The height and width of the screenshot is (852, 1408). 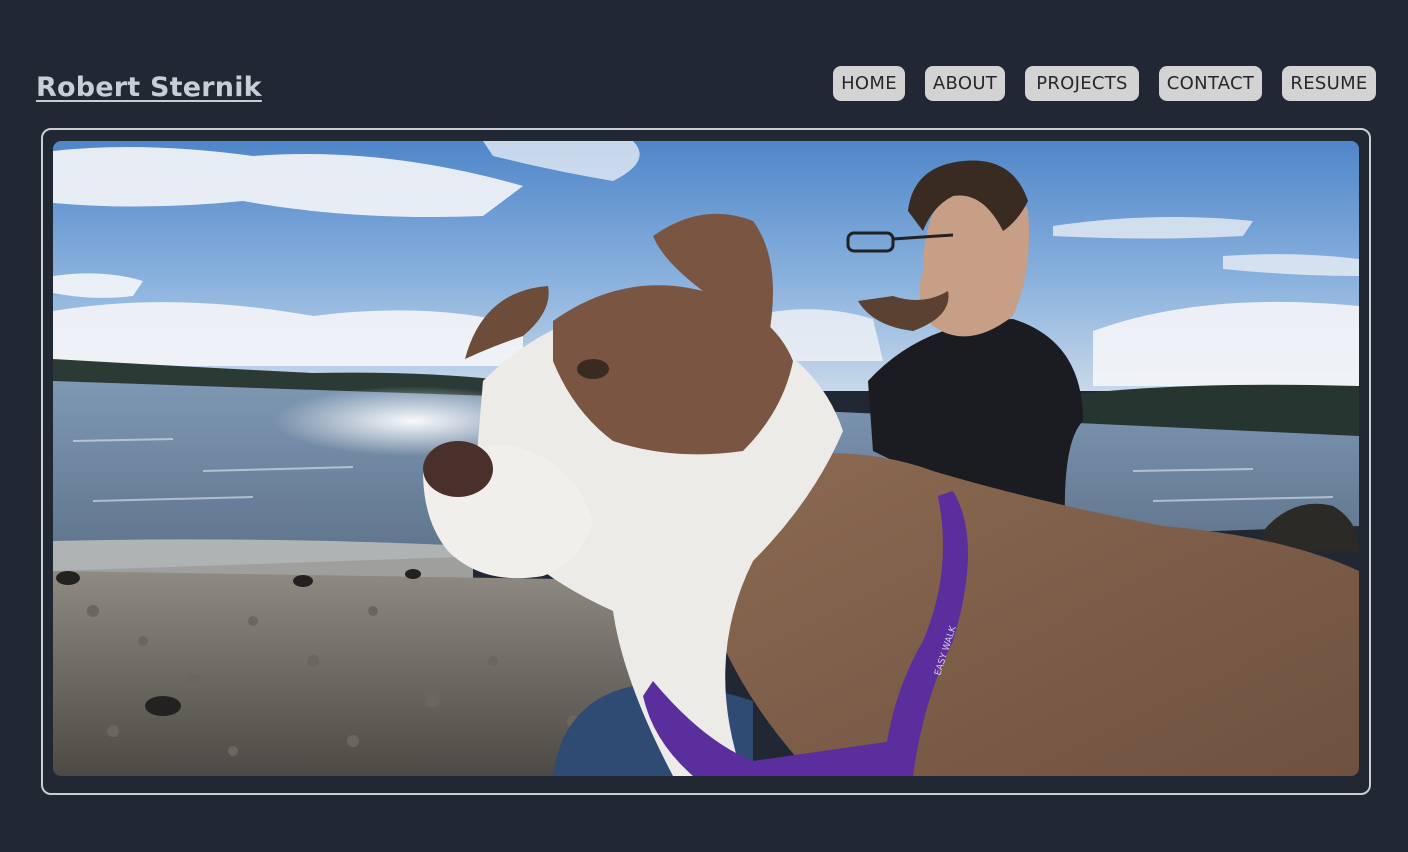 What do you see at coordinates (965, 83) in the screenshot?
I see `nav-about-button: ABOUT` at bounding box center [965, 83].